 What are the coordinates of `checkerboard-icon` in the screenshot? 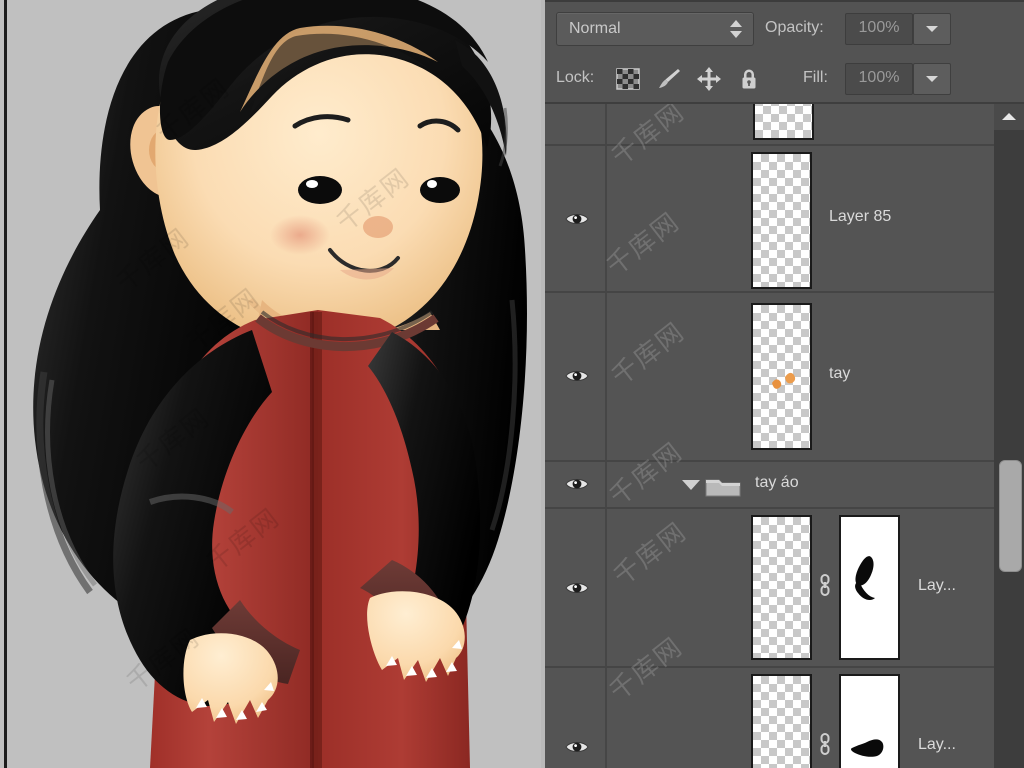 It's located at (628, 79).